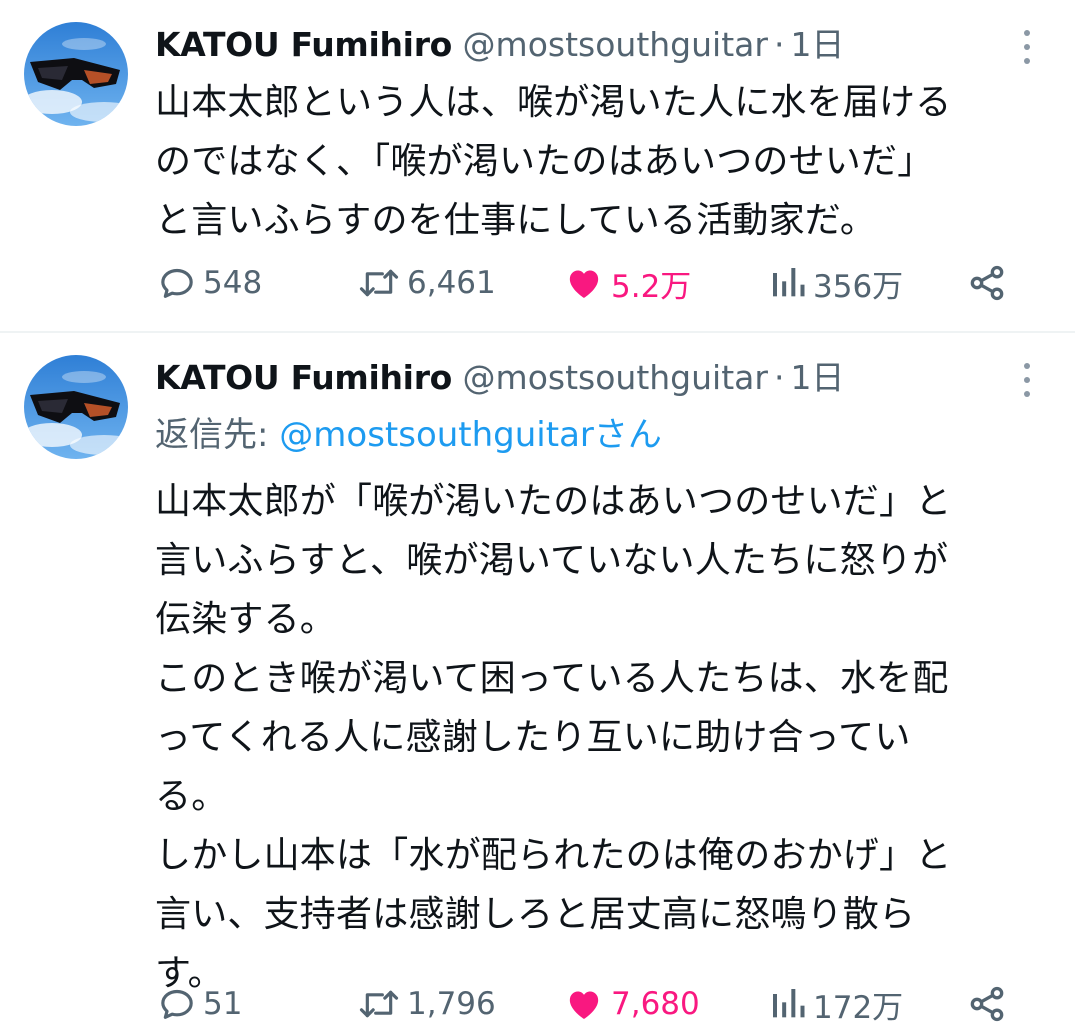  I want to click on views-button: 356万, so click(836, 283).